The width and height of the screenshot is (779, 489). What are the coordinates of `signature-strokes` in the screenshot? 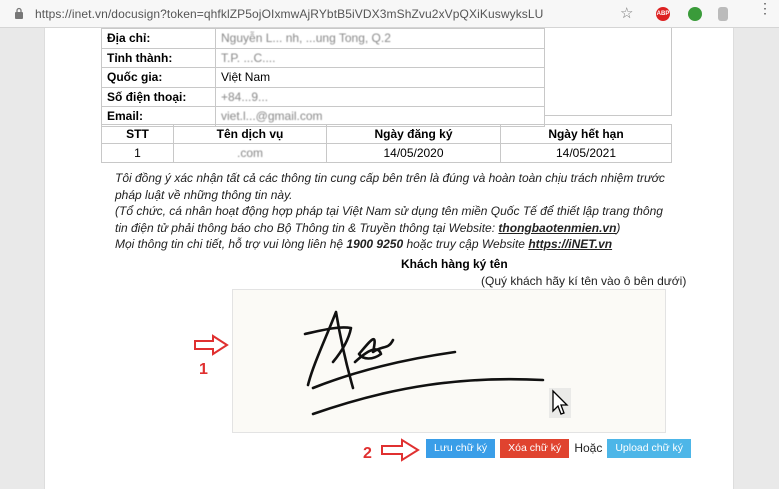 It's located at (424, 363).